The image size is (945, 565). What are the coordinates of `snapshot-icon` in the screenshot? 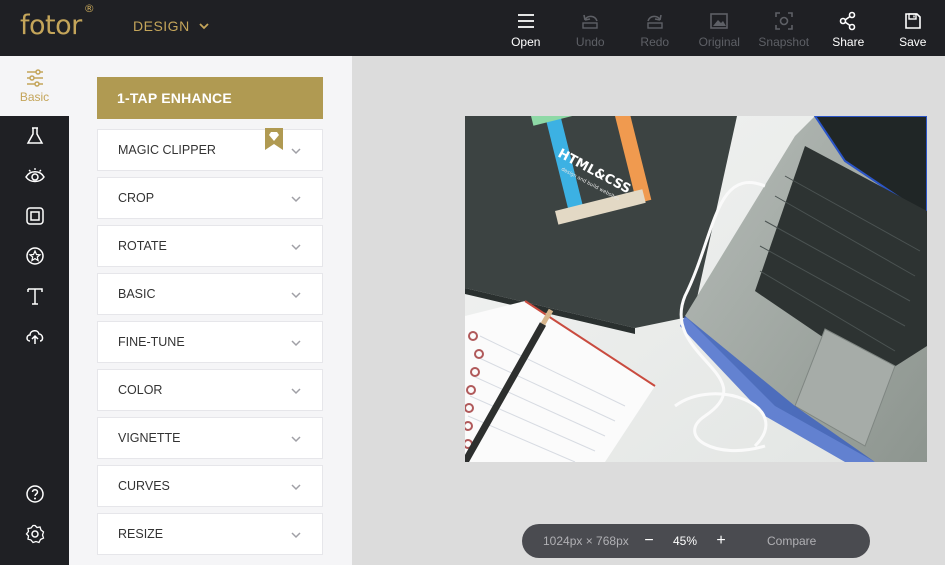 It's located at (783, 21).